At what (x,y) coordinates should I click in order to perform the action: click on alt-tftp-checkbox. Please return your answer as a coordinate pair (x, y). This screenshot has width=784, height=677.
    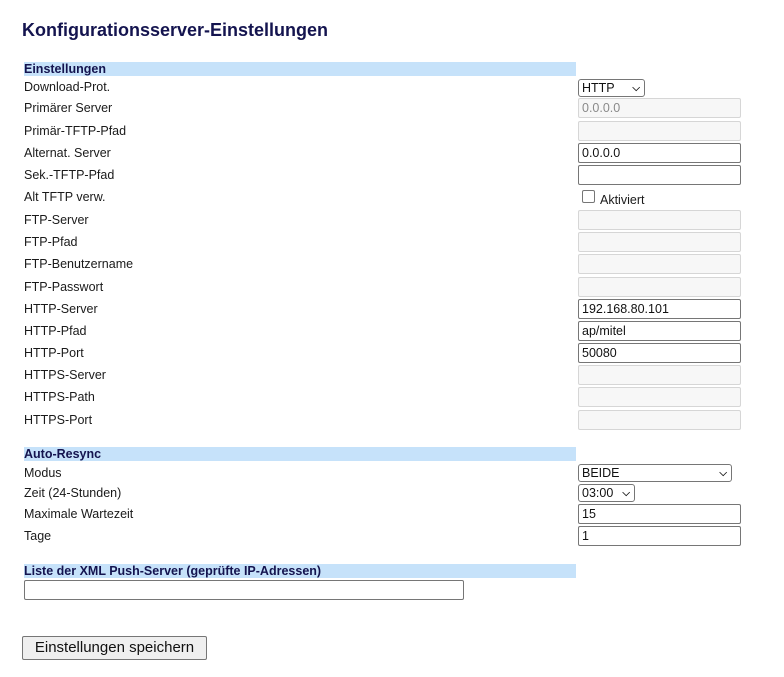
    Looking at the image, I should click on (588, 196).